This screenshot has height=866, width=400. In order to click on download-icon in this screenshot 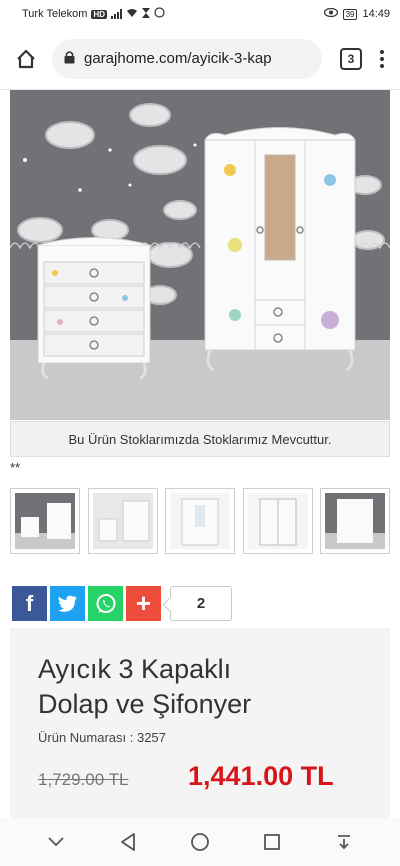, I will do `click(344, 842)`.